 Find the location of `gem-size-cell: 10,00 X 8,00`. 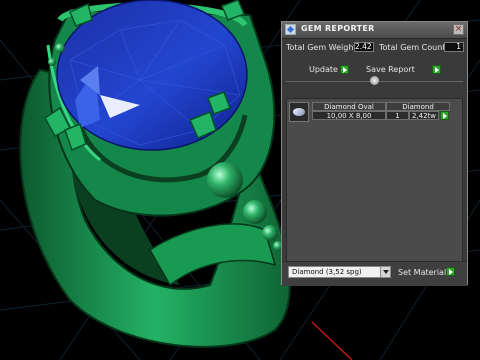

gem-size-cell: 10,00 X 8,00 is located at coordinates (349, 115).